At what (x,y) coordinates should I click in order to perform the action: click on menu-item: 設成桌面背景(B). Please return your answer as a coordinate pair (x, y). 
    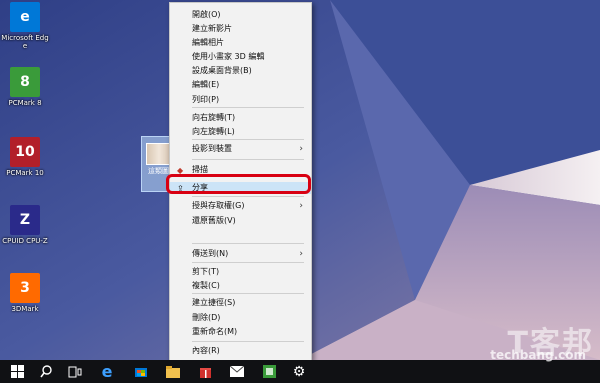
    Looking at the image, I should click on (240, 71).